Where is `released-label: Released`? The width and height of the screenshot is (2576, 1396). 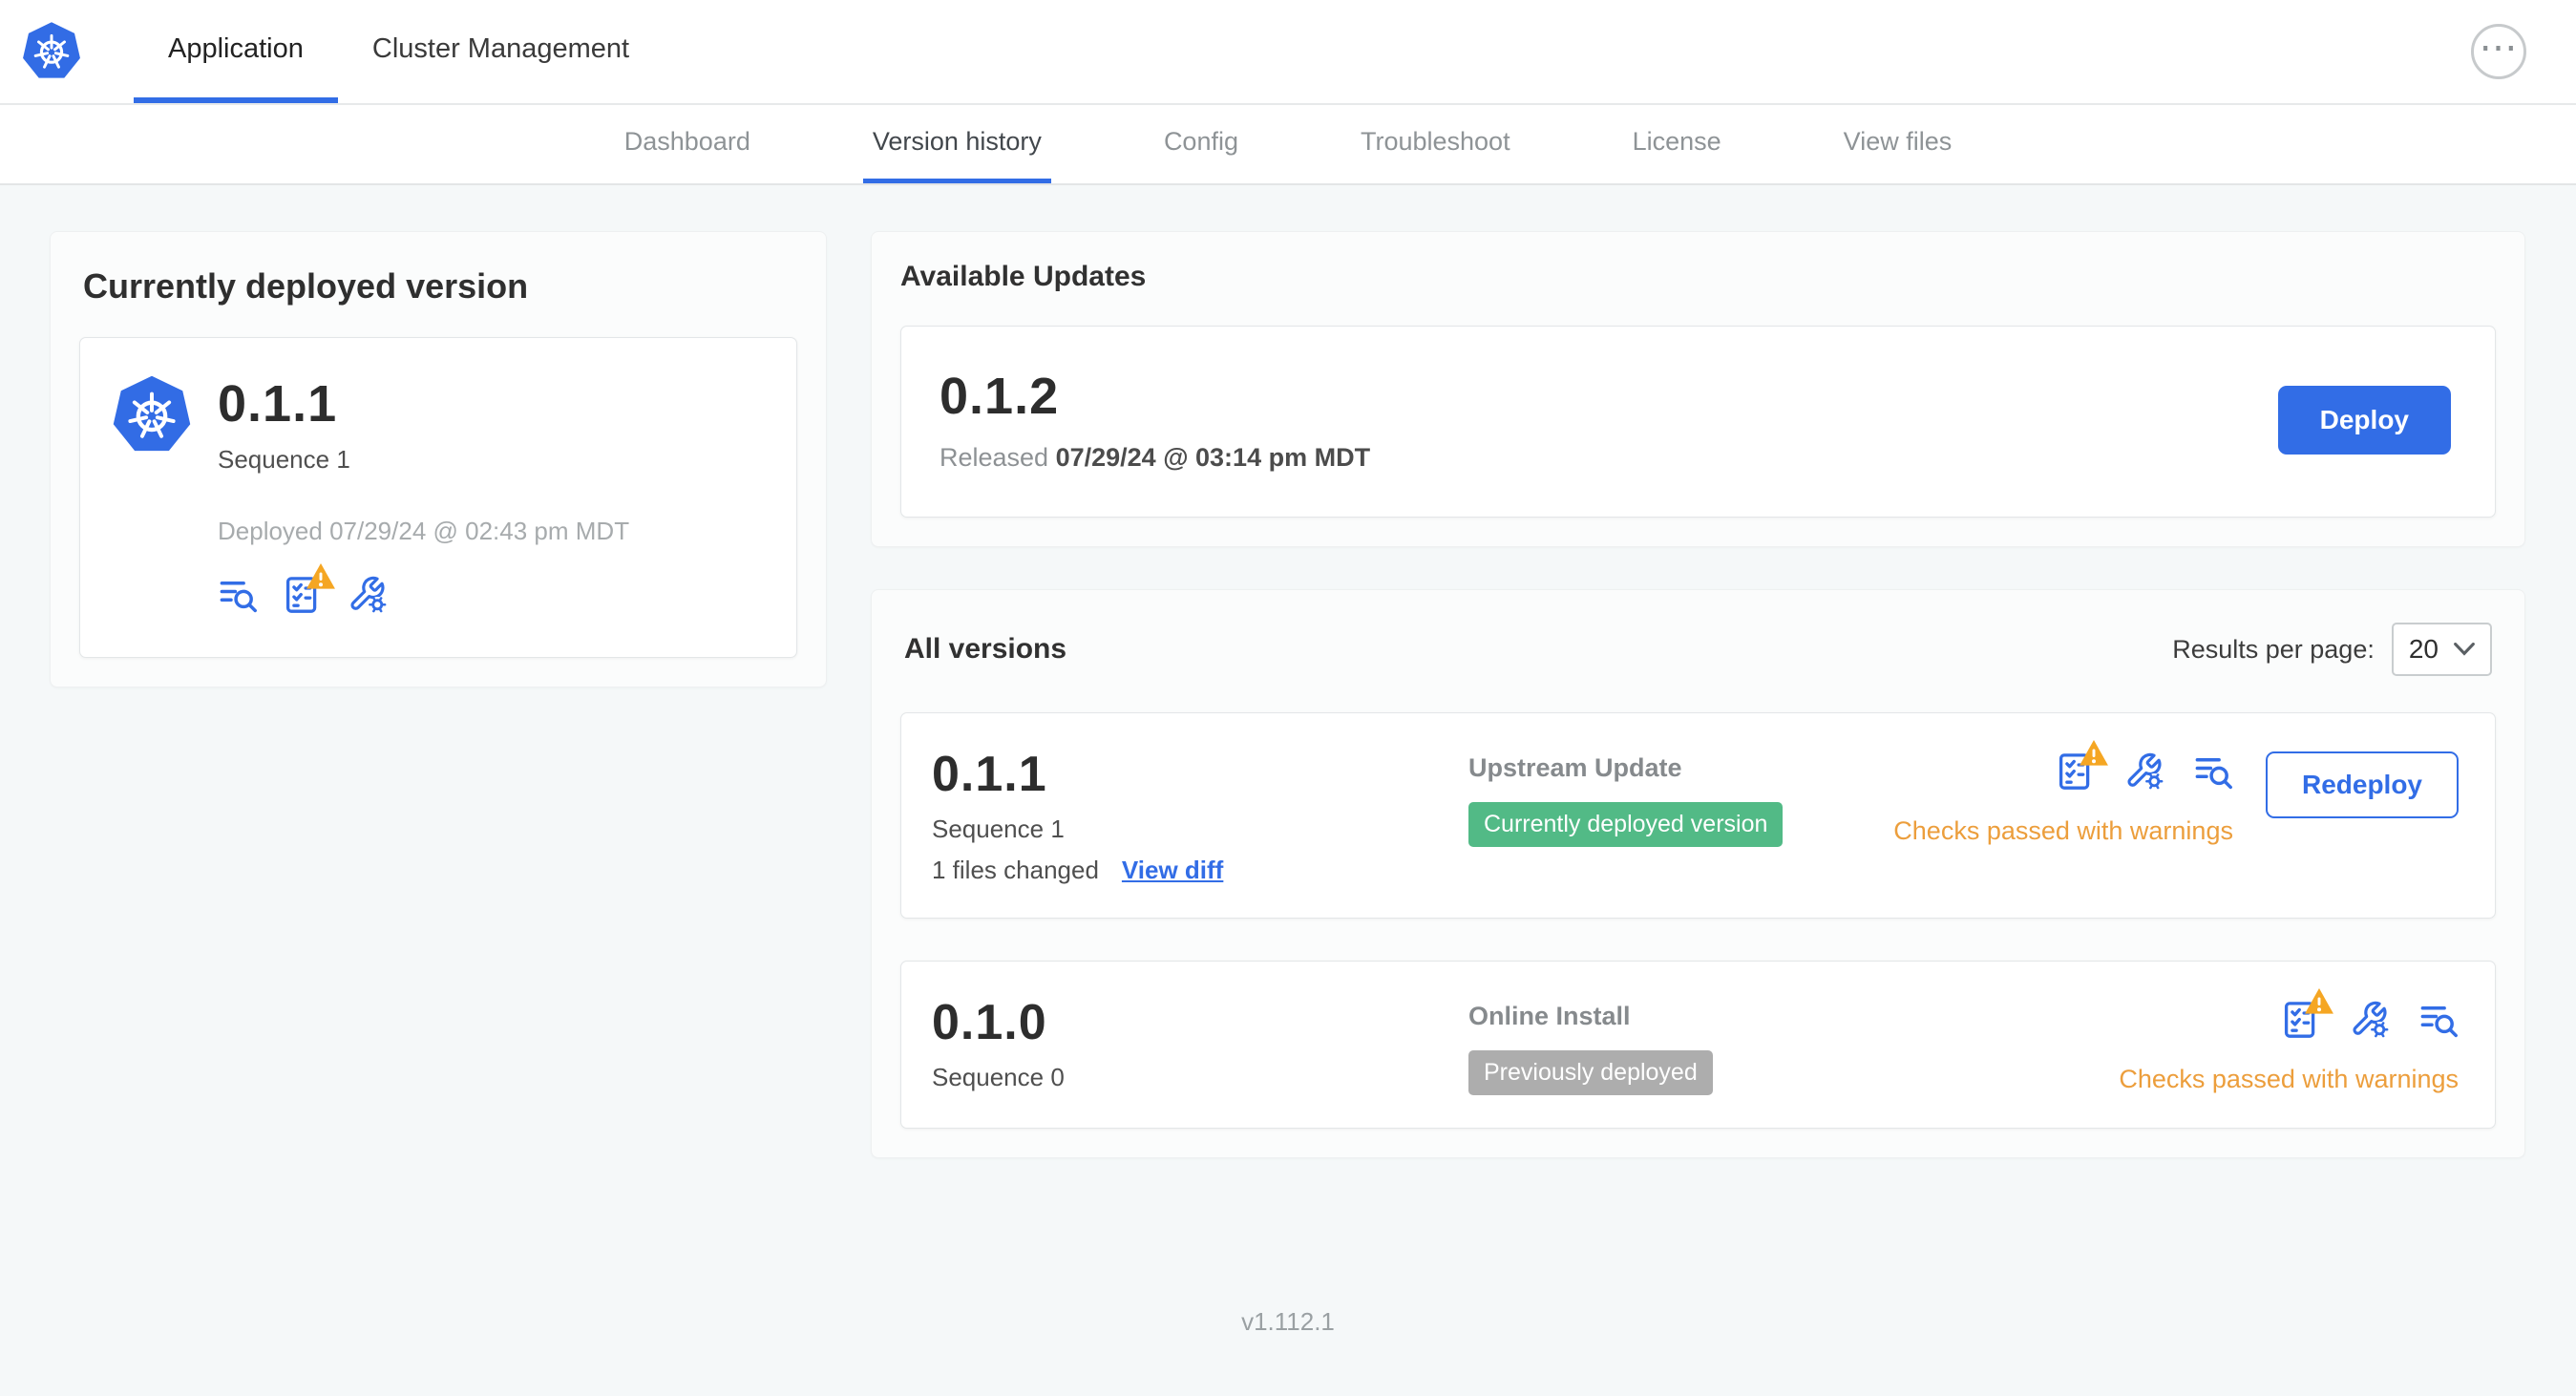
released-label: Released is located at coordinates (994, 457).